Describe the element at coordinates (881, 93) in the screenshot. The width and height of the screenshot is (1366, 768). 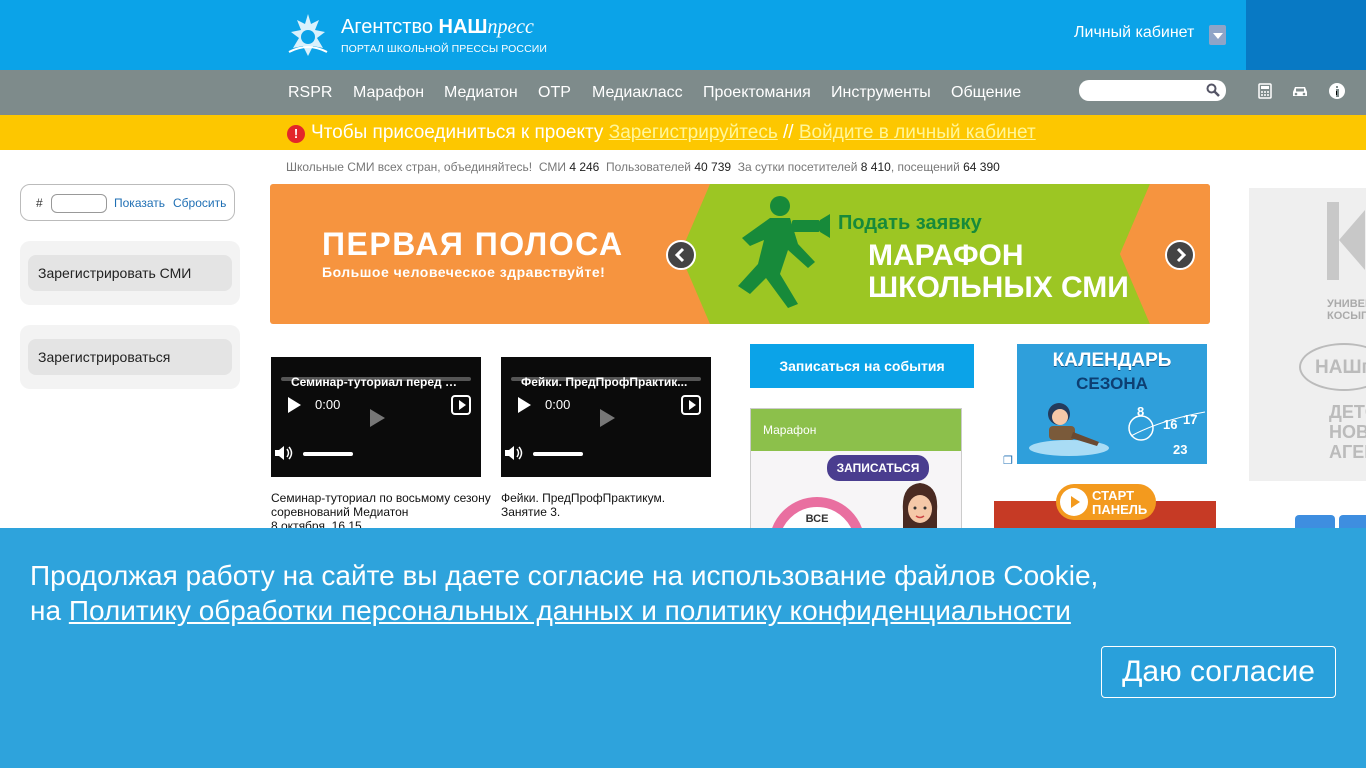
I see `nav-item-tools: Инструменты` at that location.